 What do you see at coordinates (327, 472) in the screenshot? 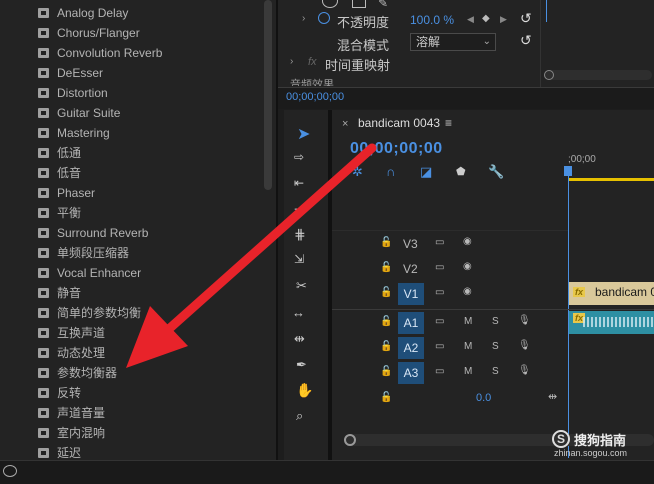
I see `status-bar` at bounding box center [327, 472].